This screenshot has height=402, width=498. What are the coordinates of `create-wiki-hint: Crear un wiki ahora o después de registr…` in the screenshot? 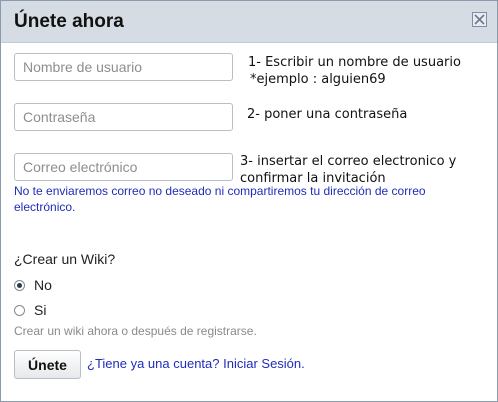 It's located at (135, 331).